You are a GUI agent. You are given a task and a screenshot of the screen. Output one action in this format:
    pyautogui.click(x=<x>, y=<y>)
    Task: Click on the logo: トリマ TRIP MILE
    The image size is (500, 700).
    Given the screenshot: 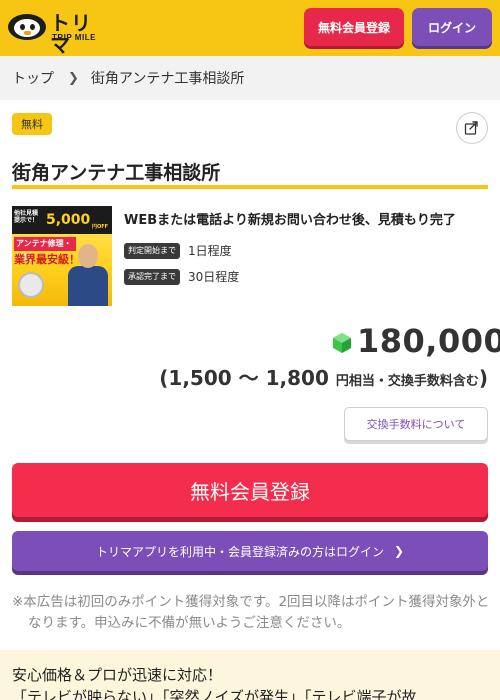 What is the action you would take?
    pyautogui.click(x=53, y=34)
    